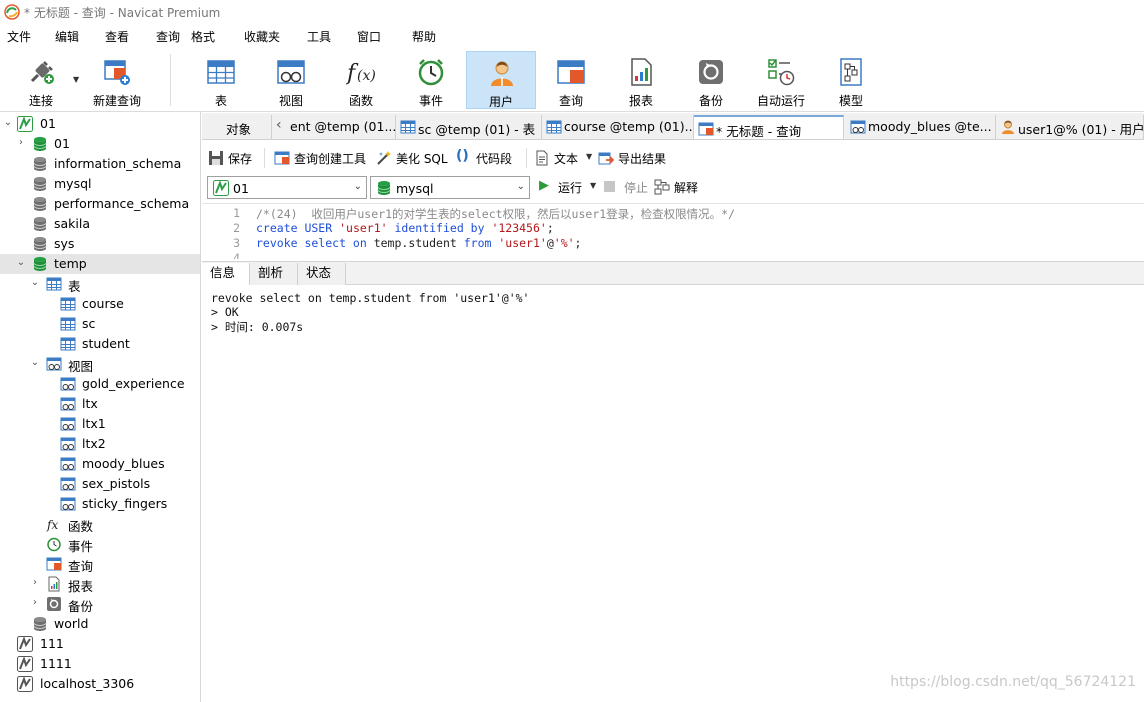 Image resolution: width=1144 pixels, height=702 pixels. Describe the element at coordinates (100, 384) in the screenshot. I see `tree-view-gold-experience: gold_experience` at that location.